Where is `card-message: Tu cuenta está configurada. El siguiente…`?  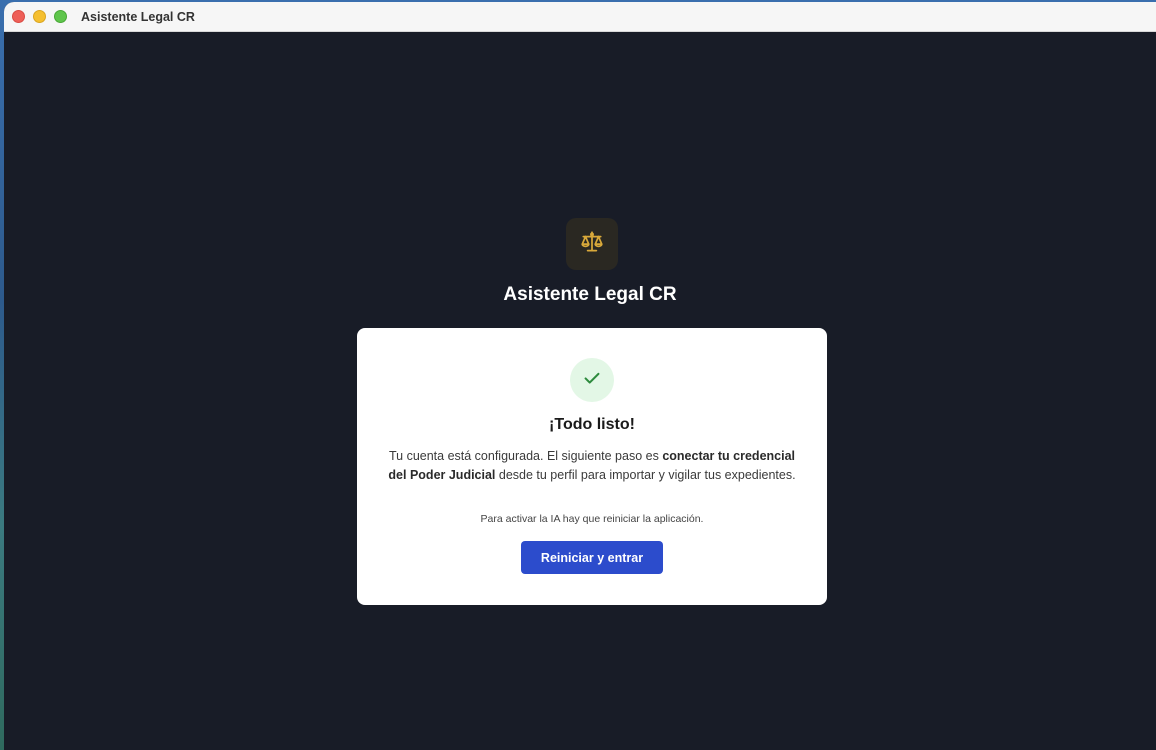 card-message: Tu cuenta está configurada. El siguiente… is located at coordinates (592, 466).